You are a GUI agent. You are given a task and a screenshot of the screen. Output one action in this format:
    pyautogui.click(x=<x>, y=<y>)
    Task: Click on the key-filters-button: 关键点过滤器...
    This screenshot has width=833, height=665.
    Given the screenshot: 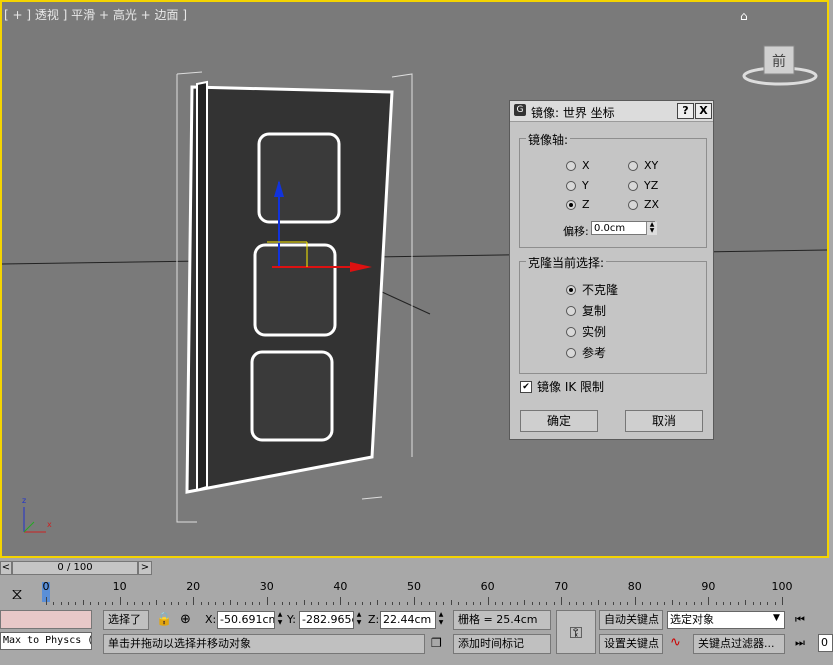 What is the action you would take?
    pyautogui.click(x=739, y=644)
    